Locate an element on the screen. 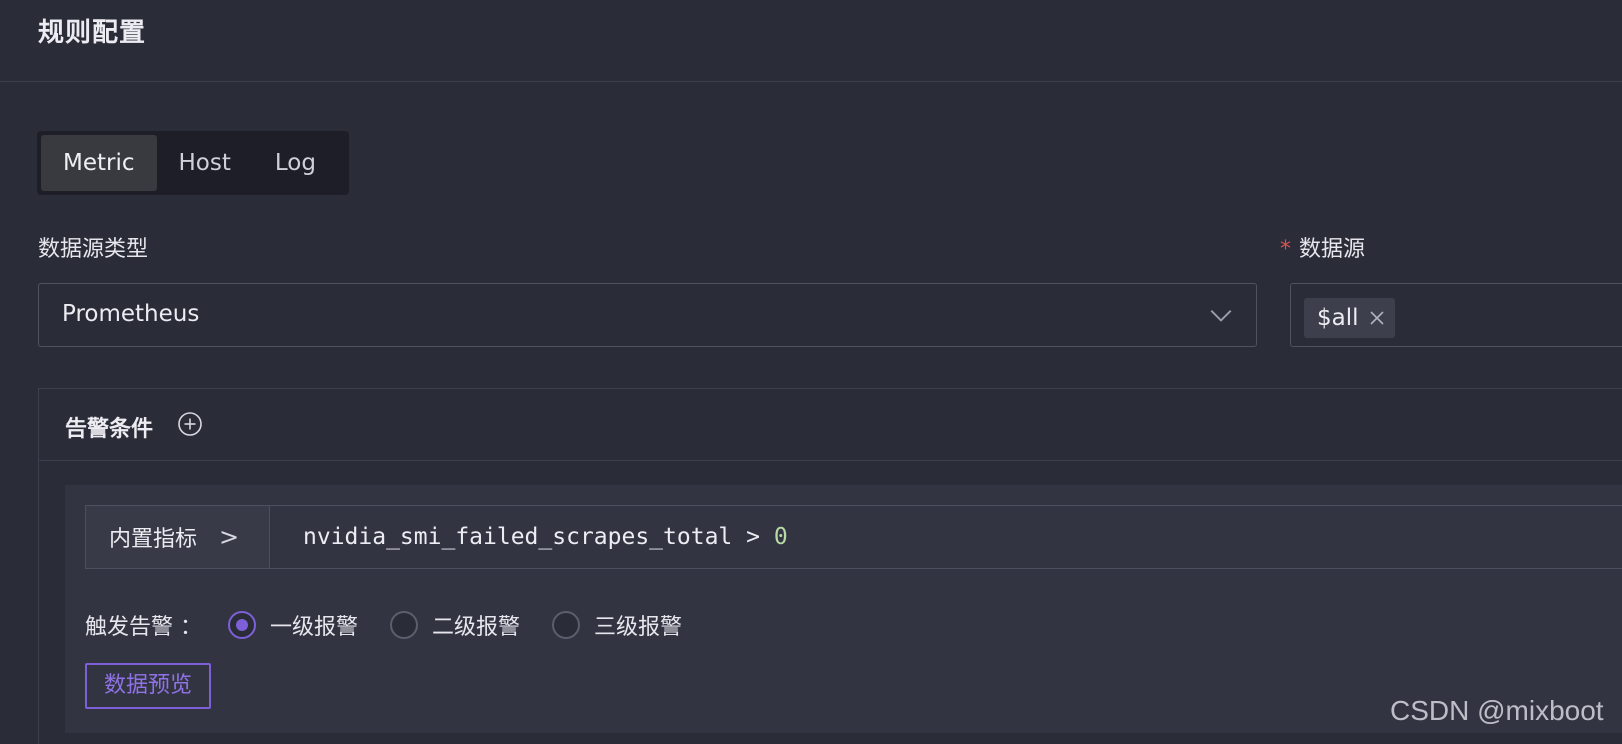  page-title: 规则配置 is located at coordinates (92, 33).